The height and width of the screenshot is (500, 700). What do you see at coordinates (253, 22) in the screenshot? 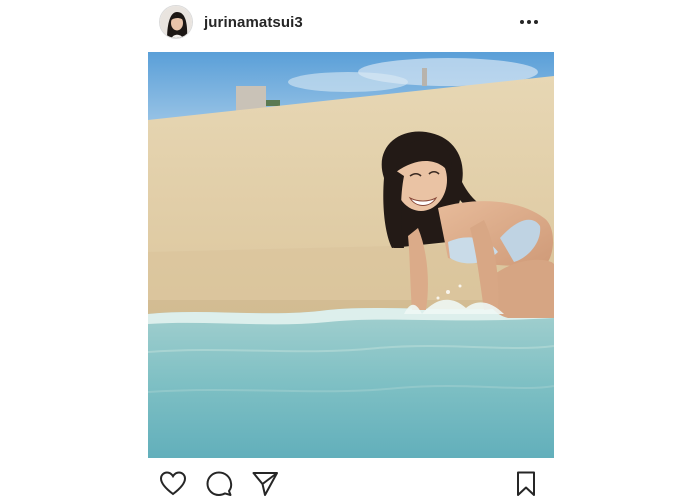
I see `username: jurinamatsui3` at bounding box center [253, 22].